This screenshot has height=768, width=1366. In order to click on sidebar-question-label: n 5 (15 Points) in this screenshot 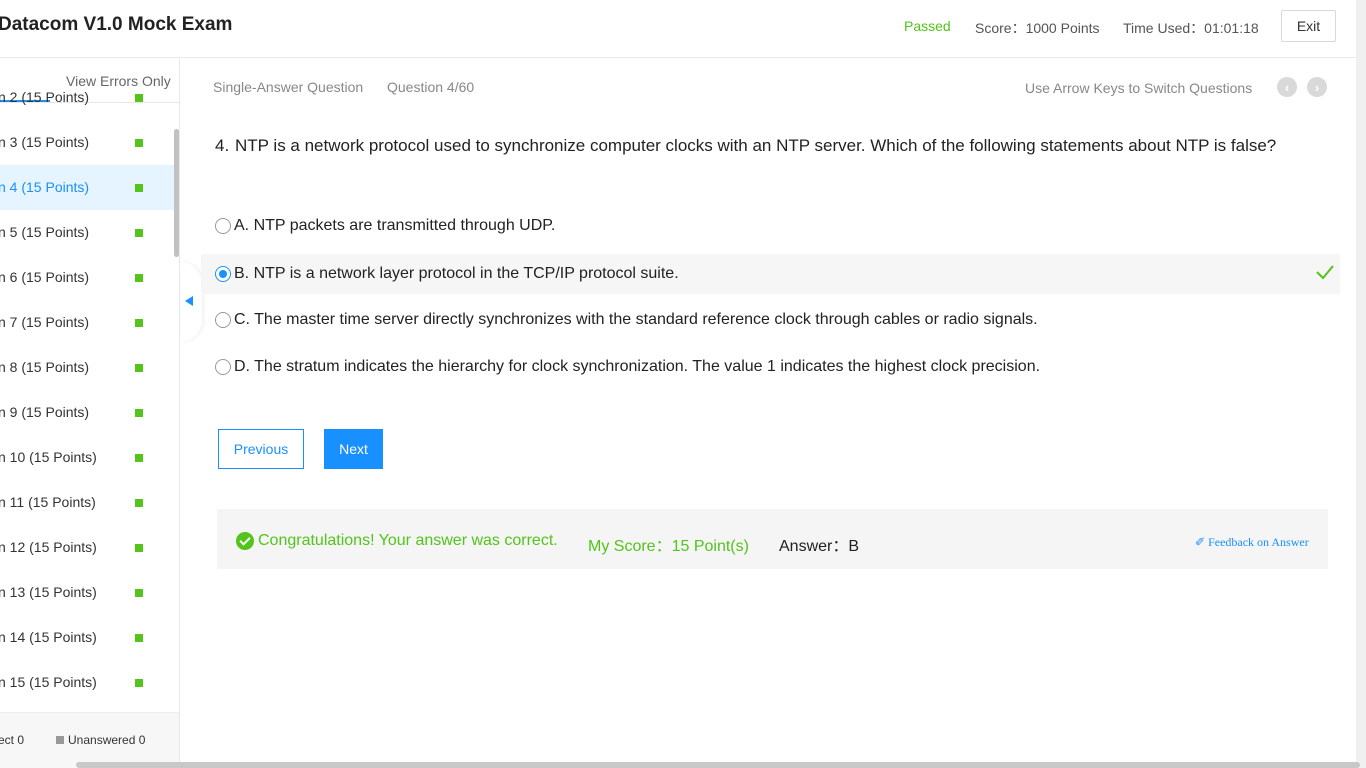, I will do `click(45, 232)`.